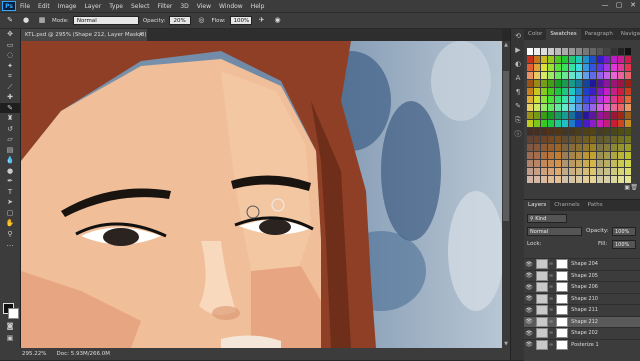 Image resolution: width=640 pixels, height=361 pixels. Describe the element at coordinates (105, 20) in the screenshot. I see `mode-select: Normal` at that location.